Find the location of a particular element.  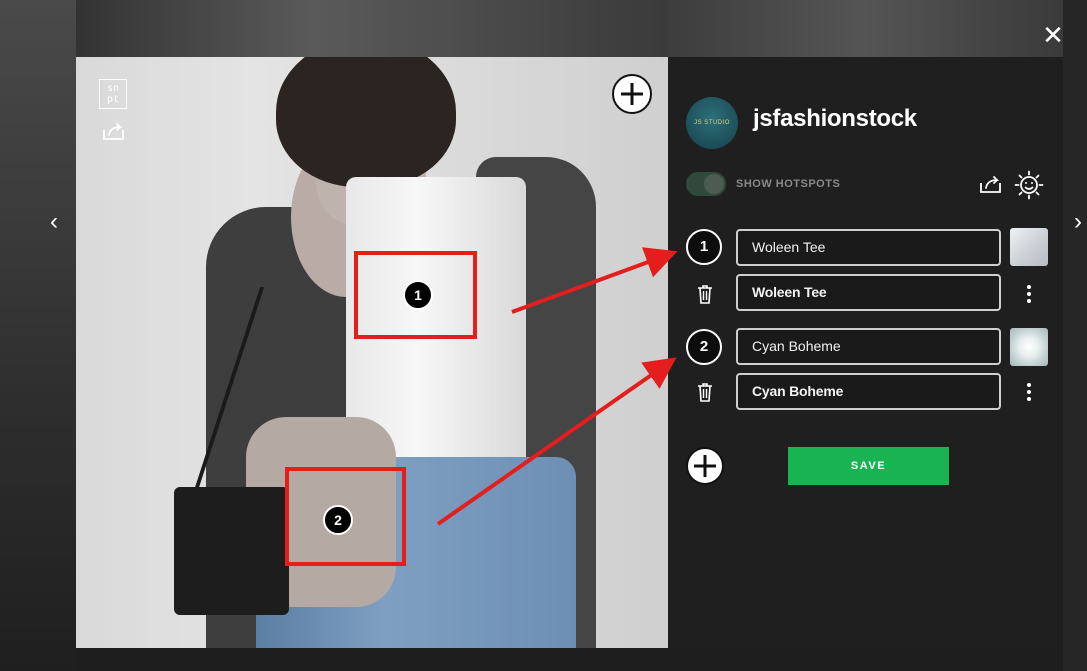

next-arrow-icon: › is located at coordinates (1080, 222).